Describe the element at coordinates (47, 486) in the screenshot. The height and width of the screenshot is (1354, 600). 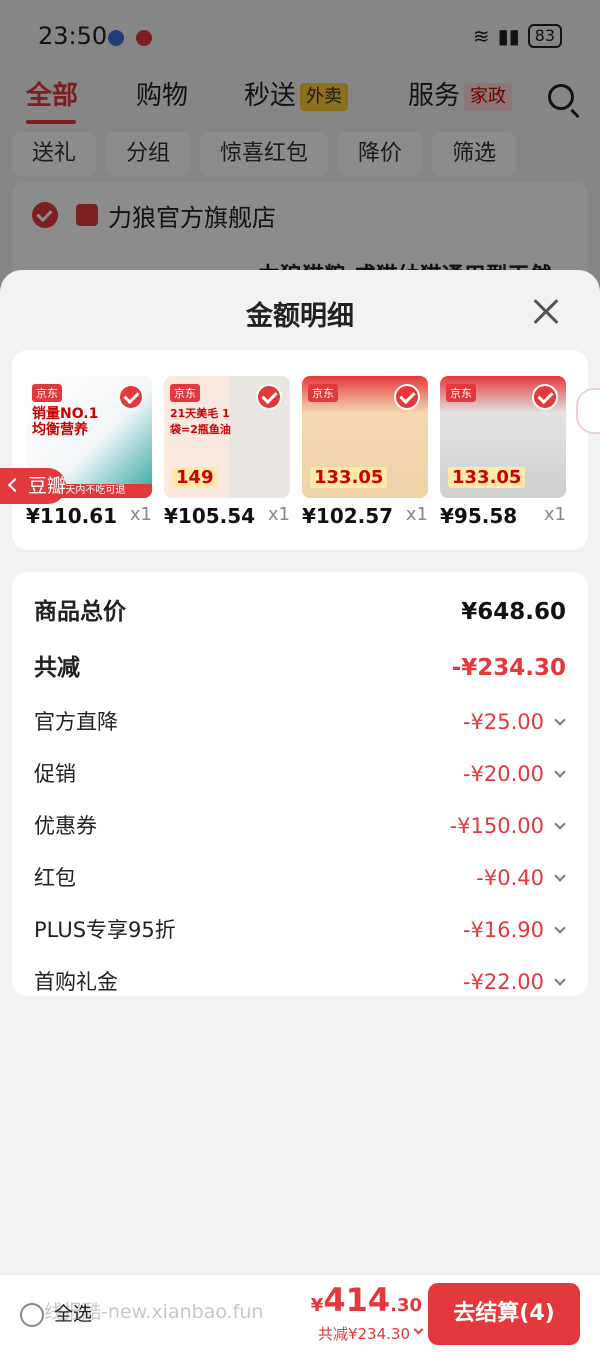
I see `douban-label: 豆瓣` at that location.